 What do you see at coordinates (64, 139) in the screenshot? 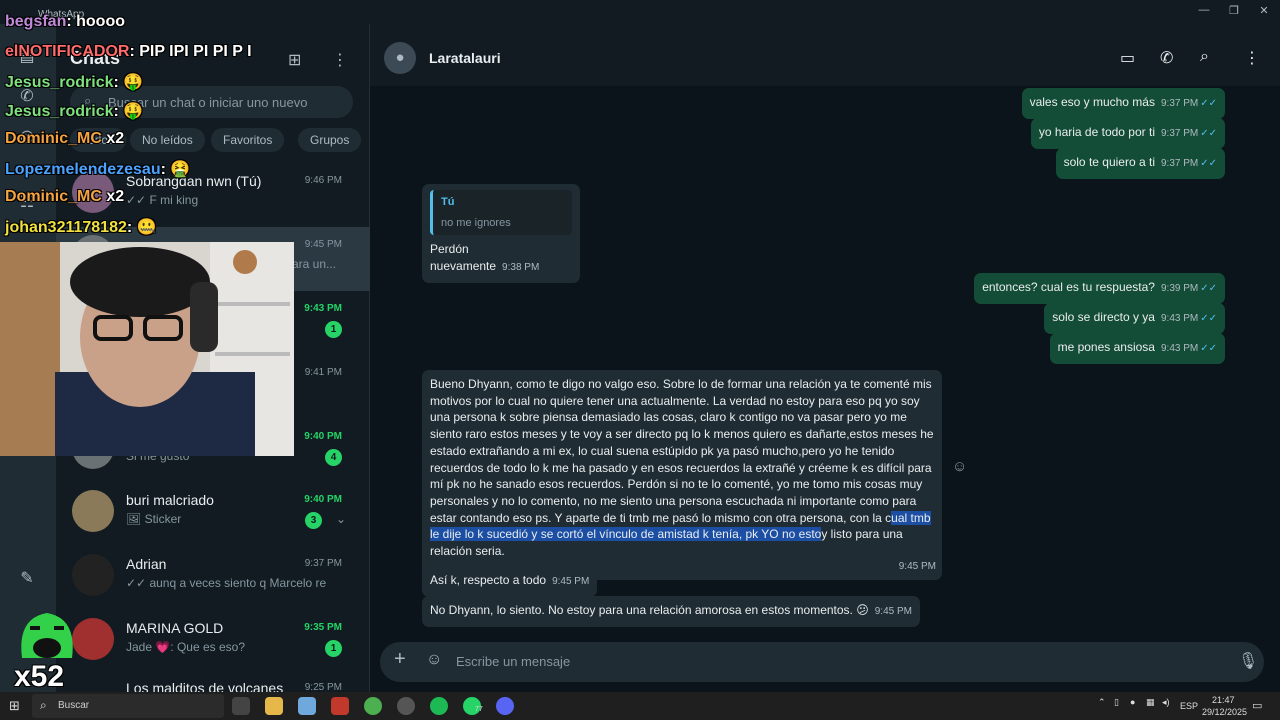
I see `overlay-line: Dominic_MC x2` at bounding box center [64, 139].